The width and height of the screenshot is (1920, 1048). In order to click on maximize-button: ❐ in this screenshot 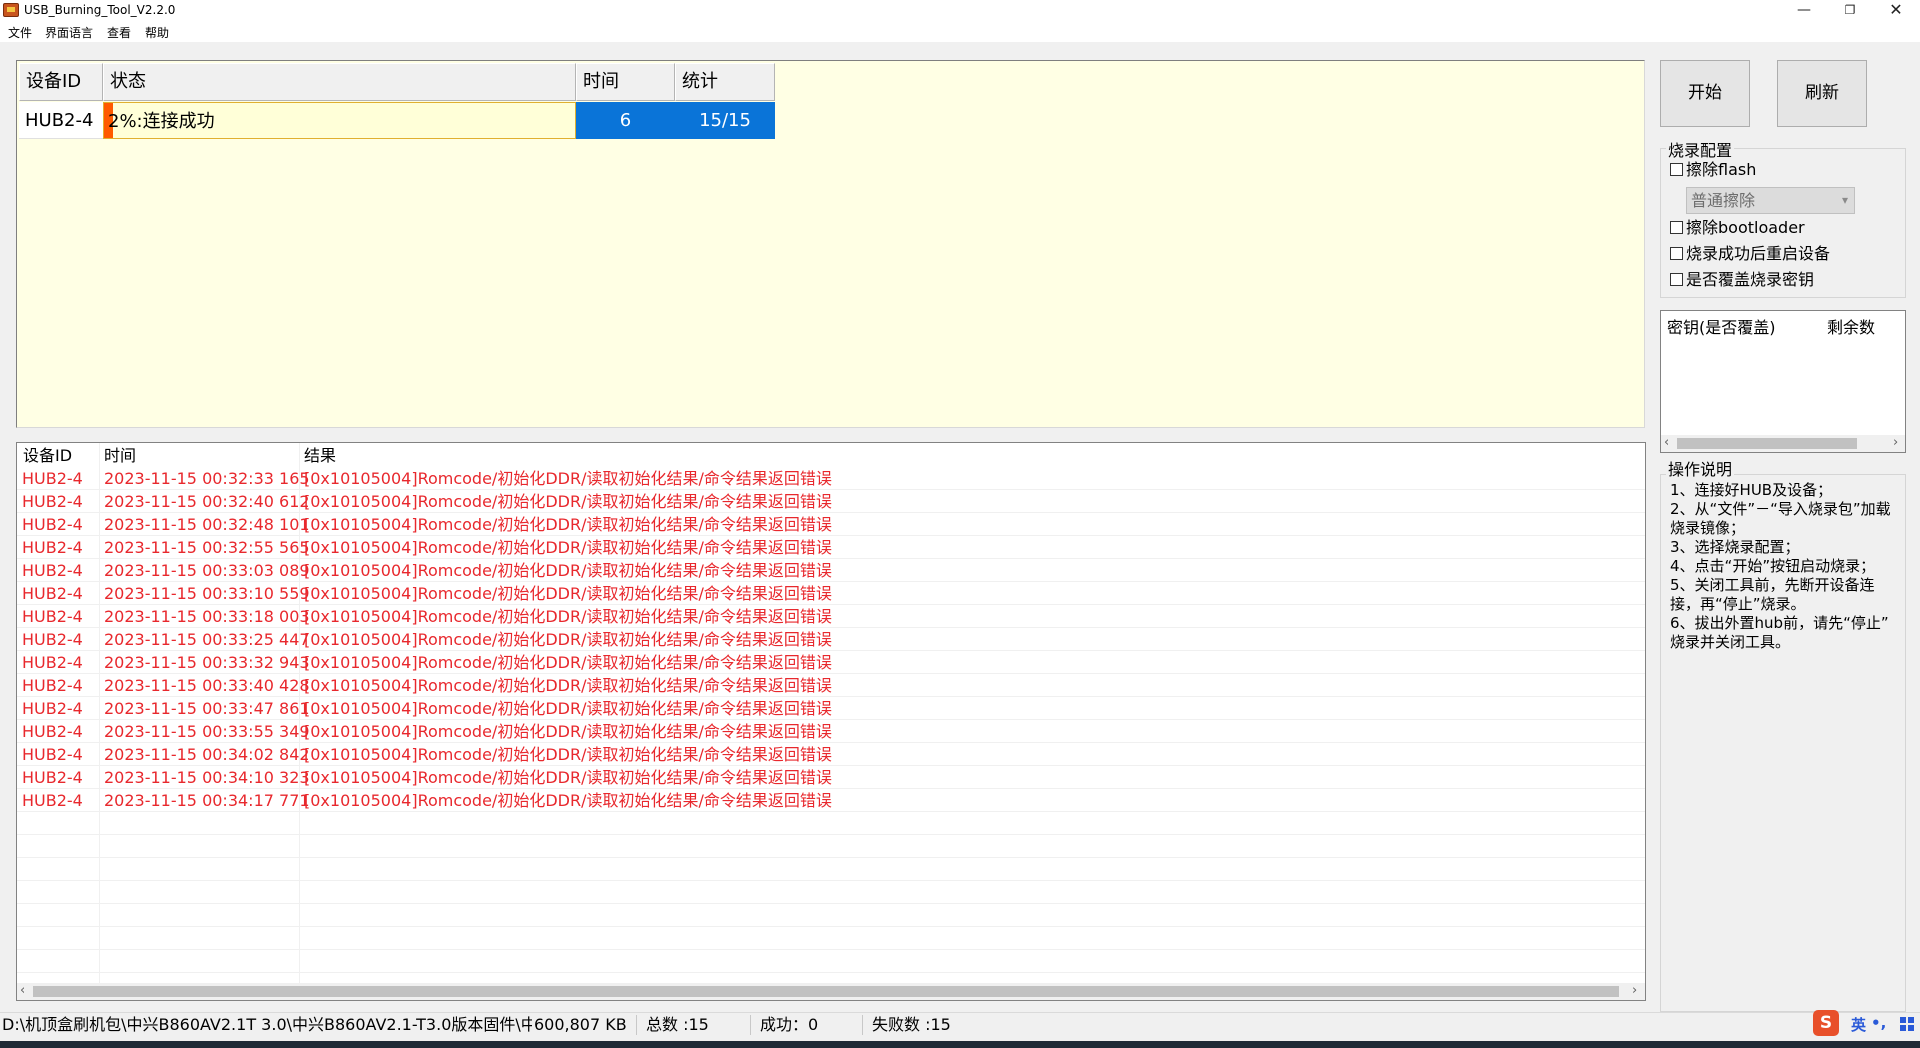, I will do `click(1850, 11)`.